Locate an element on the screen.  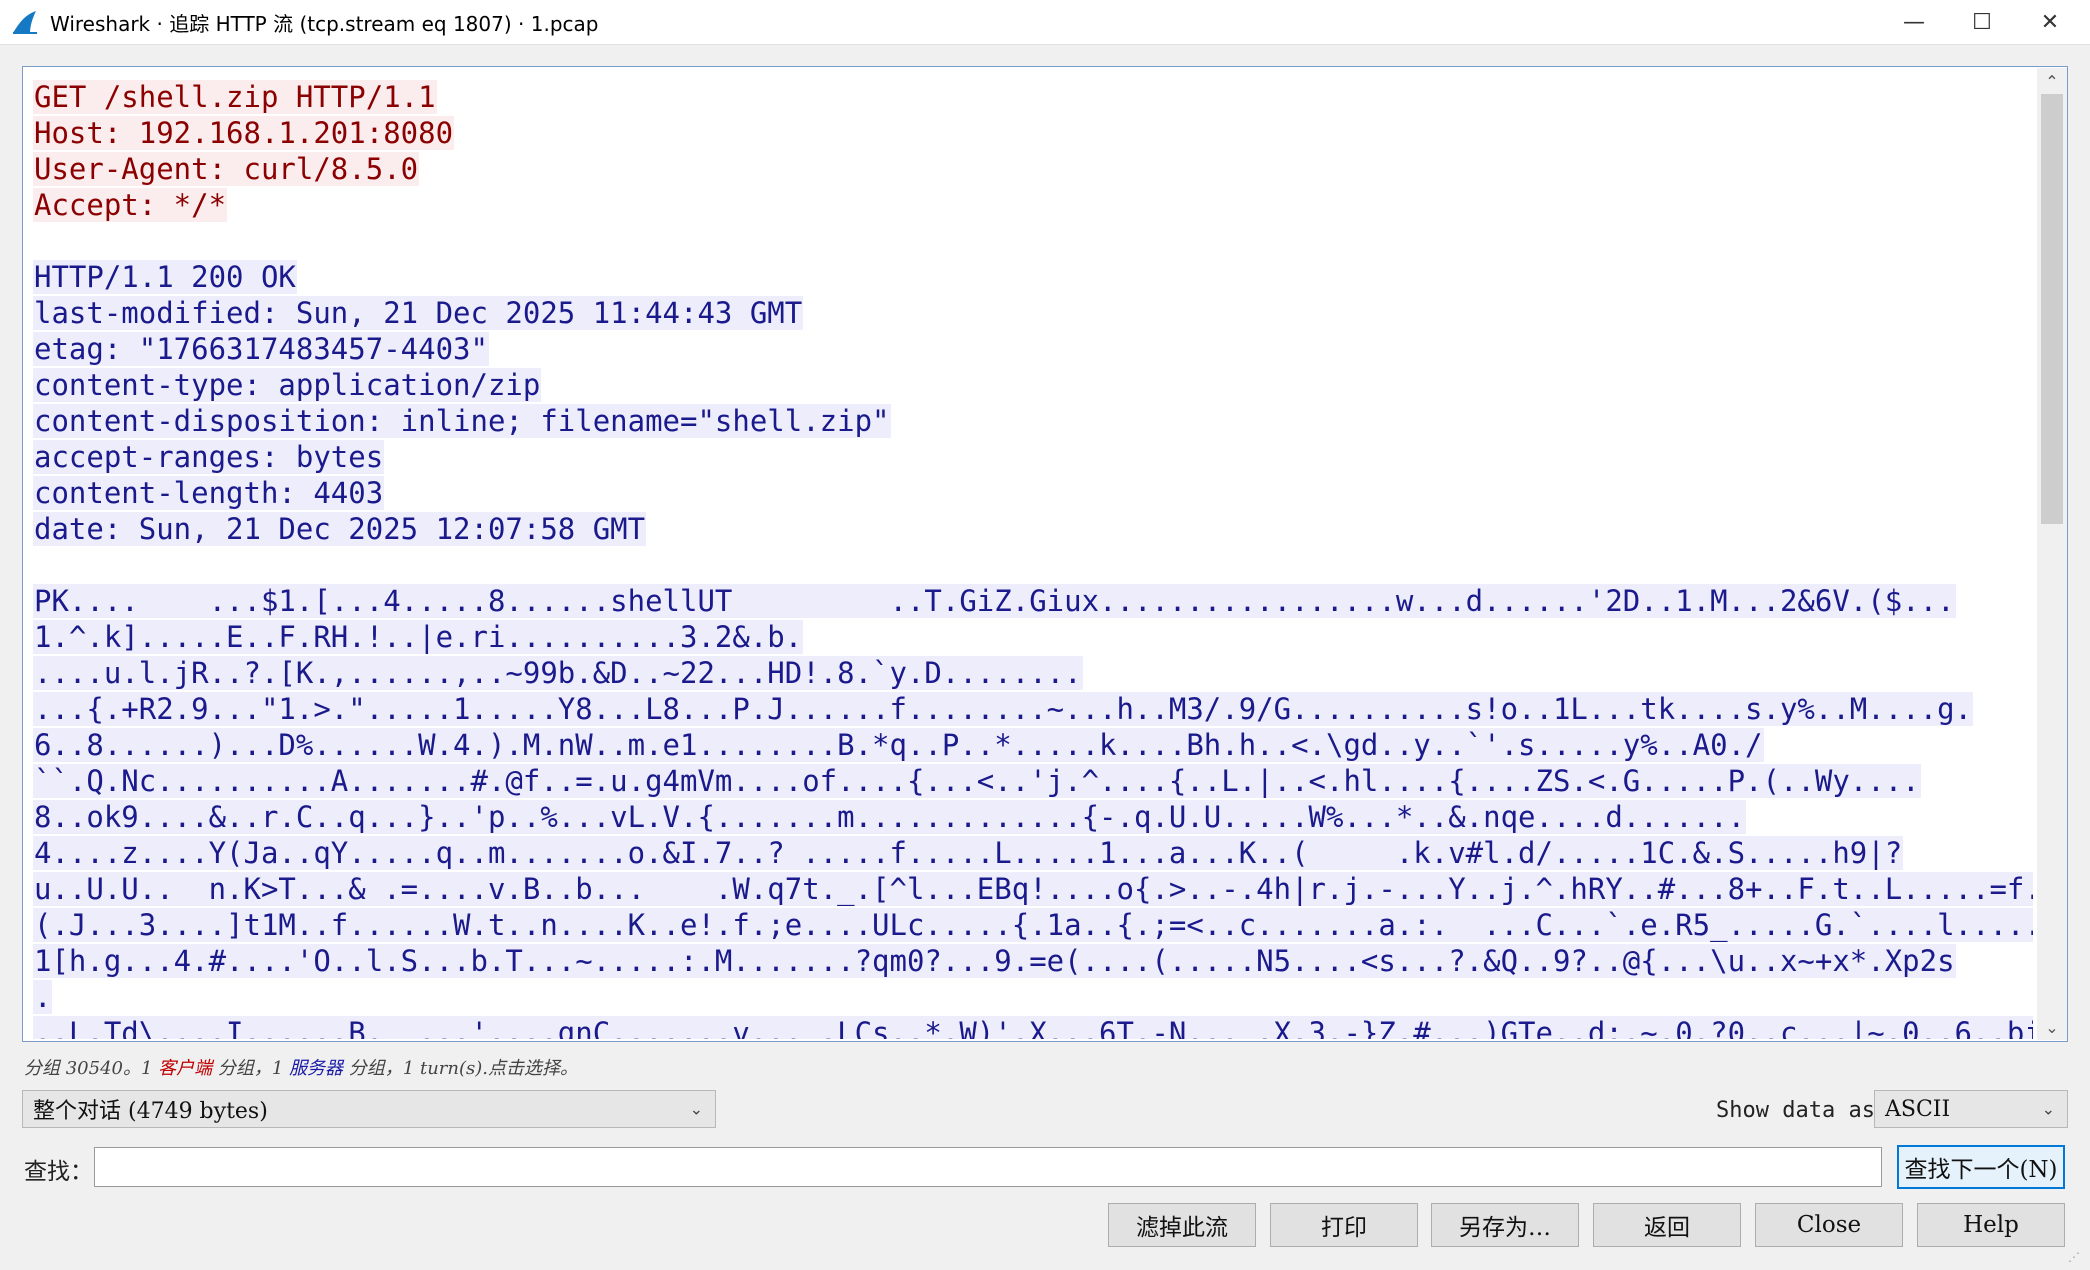
resize-grip-icon: ⋰ is located at coordinates (2077, 1259).